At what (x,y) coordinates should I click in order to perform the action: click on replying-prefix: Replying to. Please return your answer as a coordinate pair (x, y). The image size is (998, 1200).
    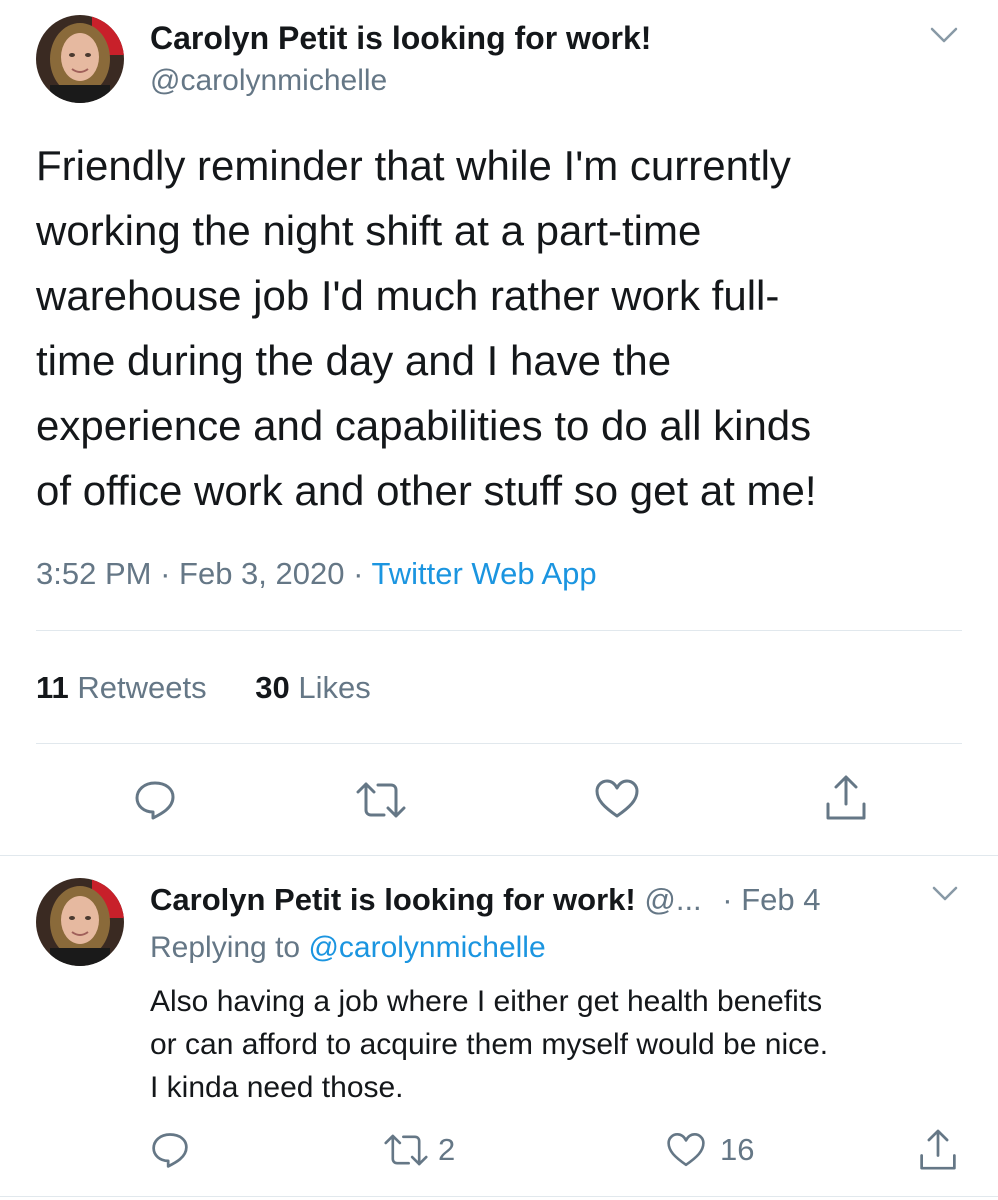
    Looking at the image, I should click on (225, 947).